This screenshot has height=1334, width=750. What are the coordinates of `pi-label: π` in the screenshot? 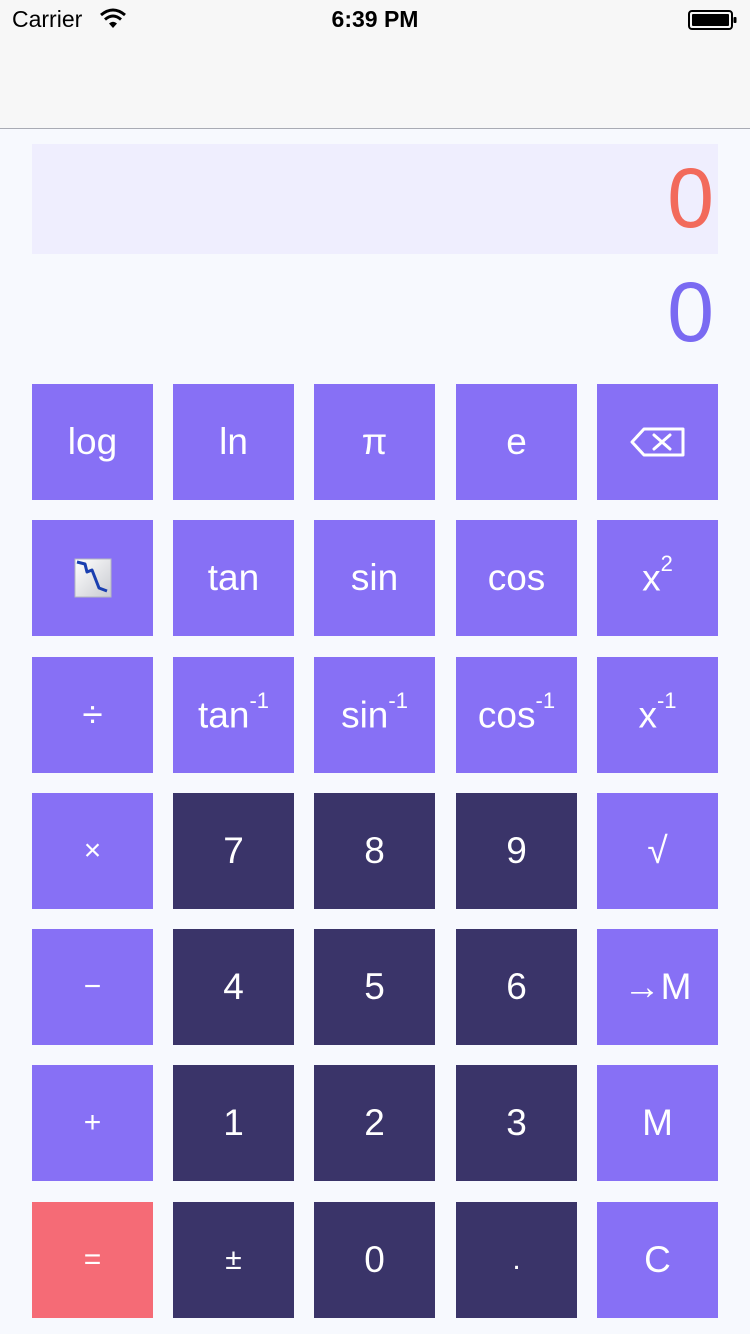 It's located at (374, 441).